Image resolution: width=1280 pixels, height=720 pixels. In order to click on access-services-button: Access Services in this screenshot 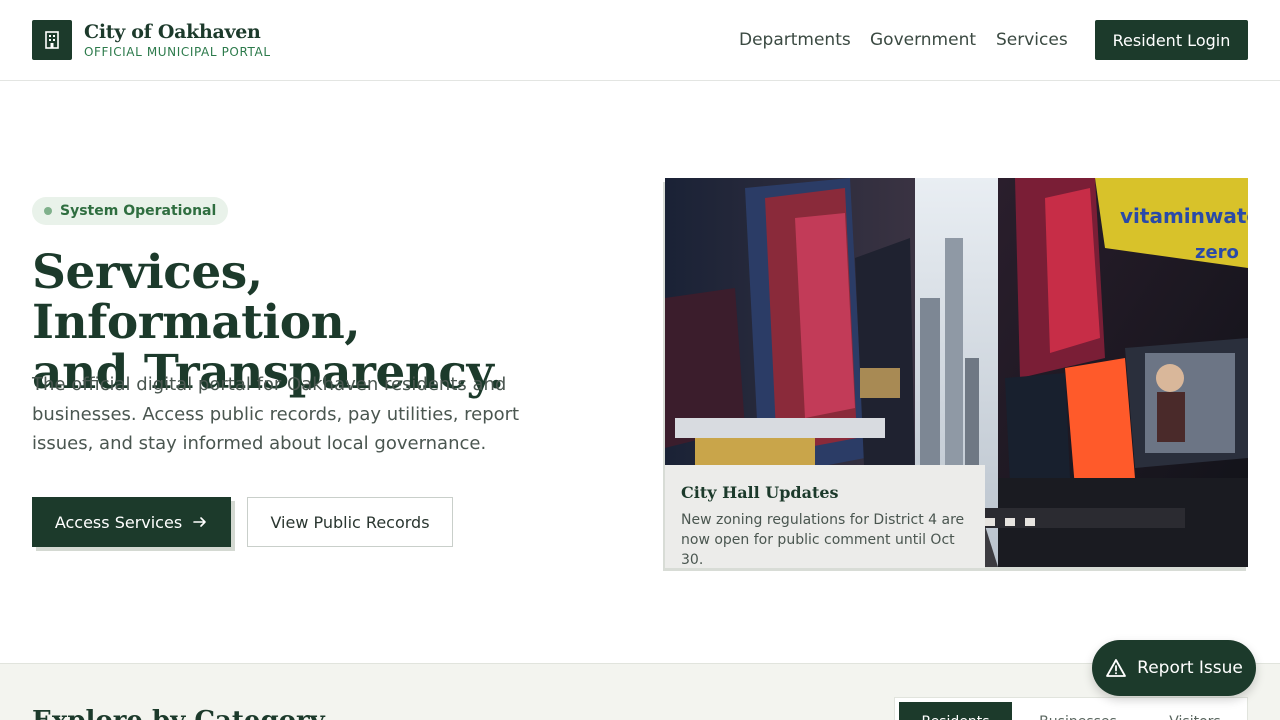, I will do `click(131, 522)`.